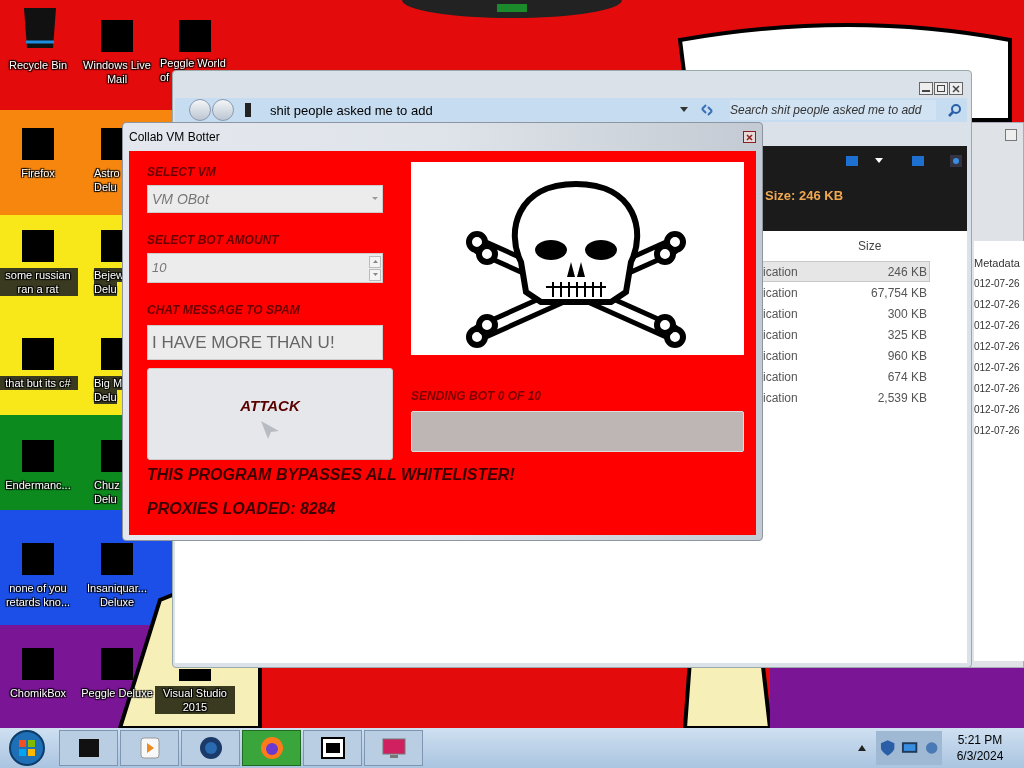  Describe the element at coordinates (271, 748) in the screenshot. I see `firefox-icon` at that location.